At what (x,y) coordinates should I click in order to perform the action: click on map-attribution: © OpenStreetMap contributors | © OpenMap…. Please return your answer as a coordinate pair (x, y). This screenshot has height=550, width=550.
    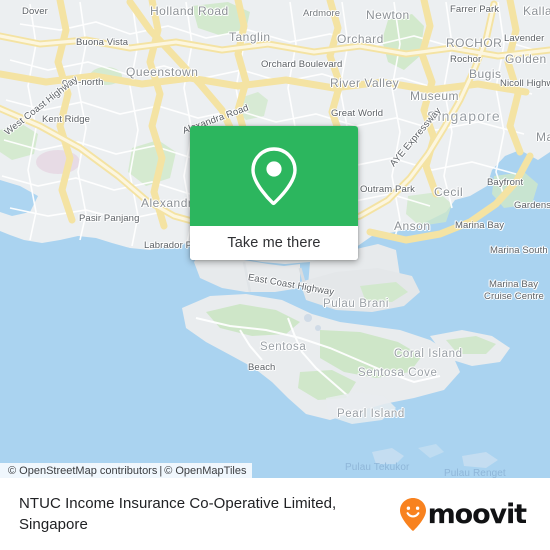
    Looking at the image, I should click on (126, 470).